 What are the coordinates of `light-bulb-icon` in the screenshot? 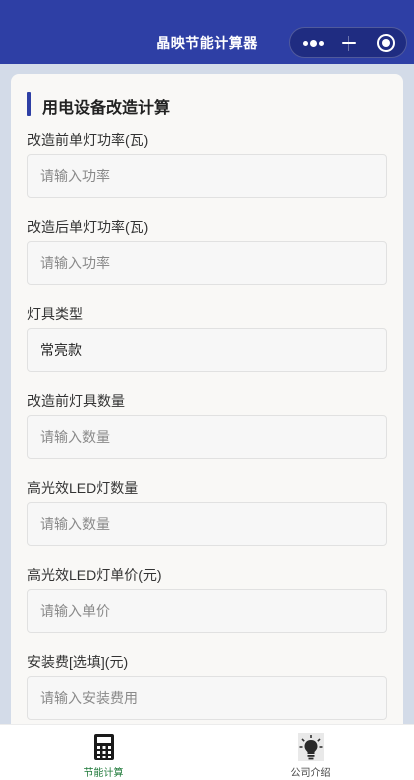 It's located at (311, 747).